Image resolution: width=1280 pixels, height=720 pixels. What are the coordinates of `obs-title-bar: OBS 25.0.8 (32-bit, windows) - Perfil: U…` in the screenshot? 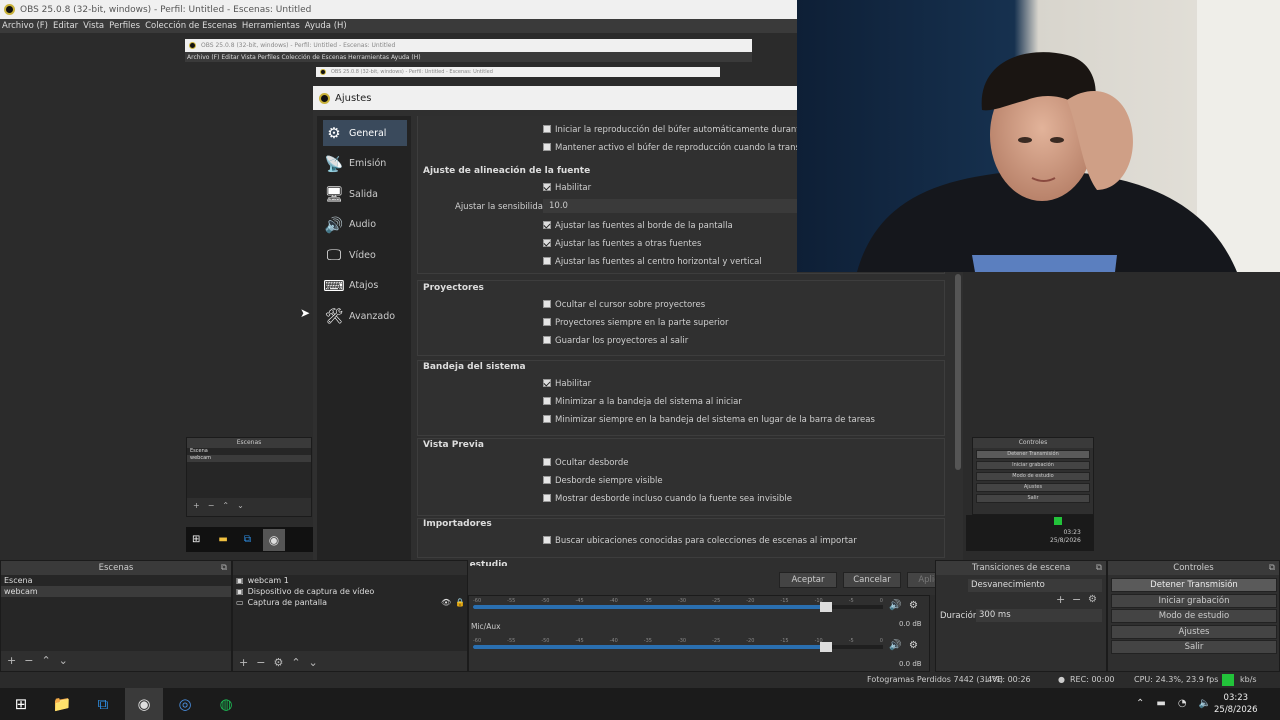 It's located at (398, 9).